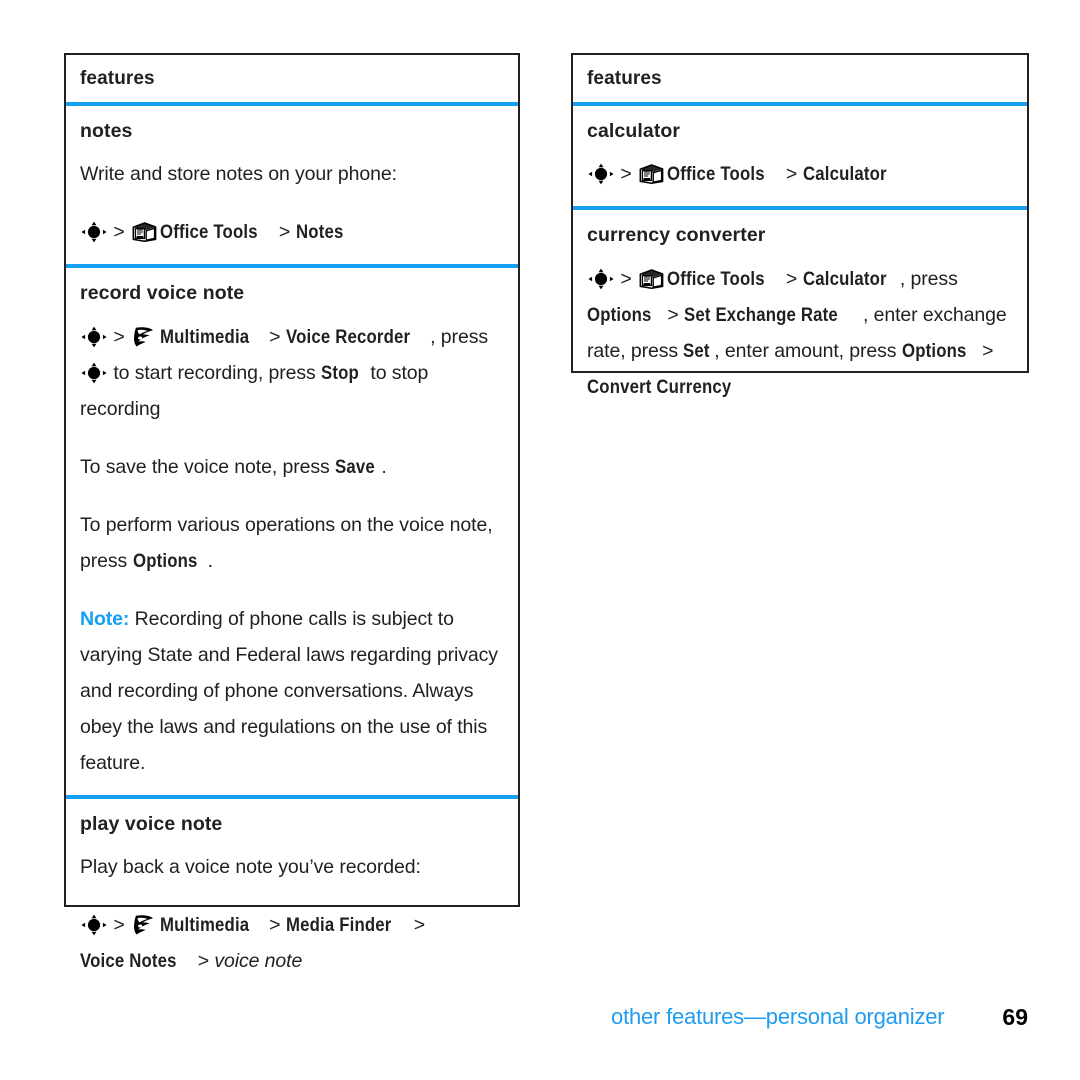 Image resolution: width=1080 pixels, height=1080 pixels. Describe the element at coordinates (338, 925) in the screenshot. I see `menu-label-media-finder: Media Finder` at that location.